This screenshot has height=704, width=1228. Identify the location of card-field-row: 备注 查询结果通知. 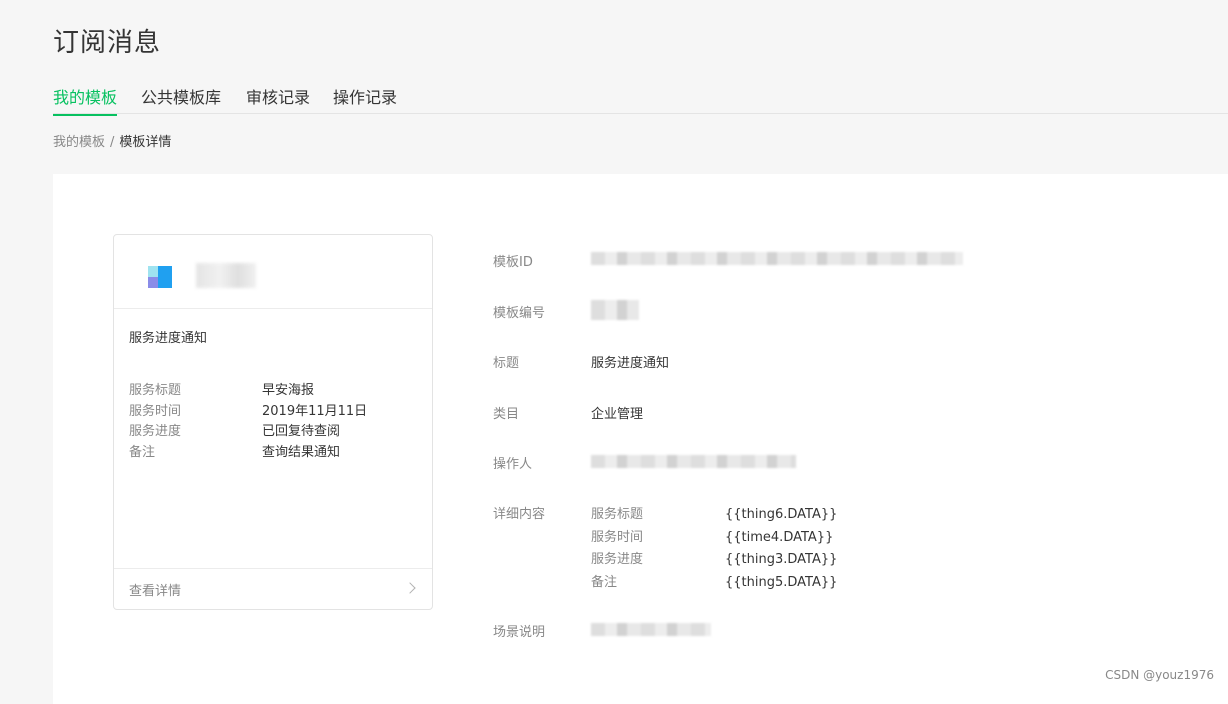
(235, 453).